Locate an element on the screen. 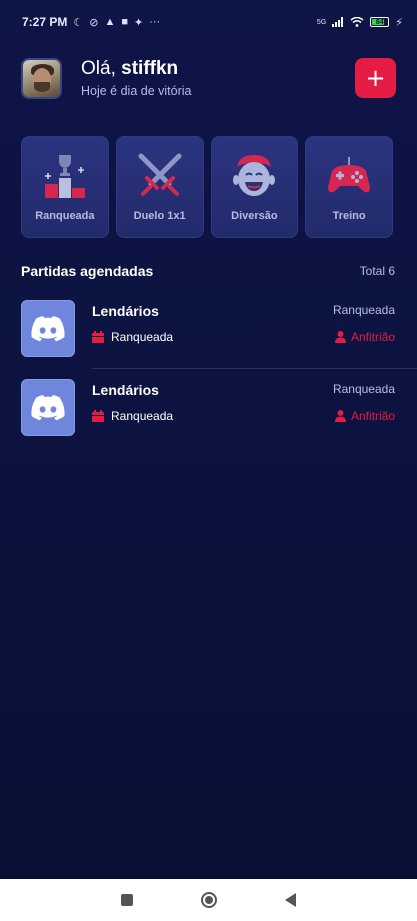 The height and width of the screenshot is (921, 417). home-button is located at coordinates (209, 900).